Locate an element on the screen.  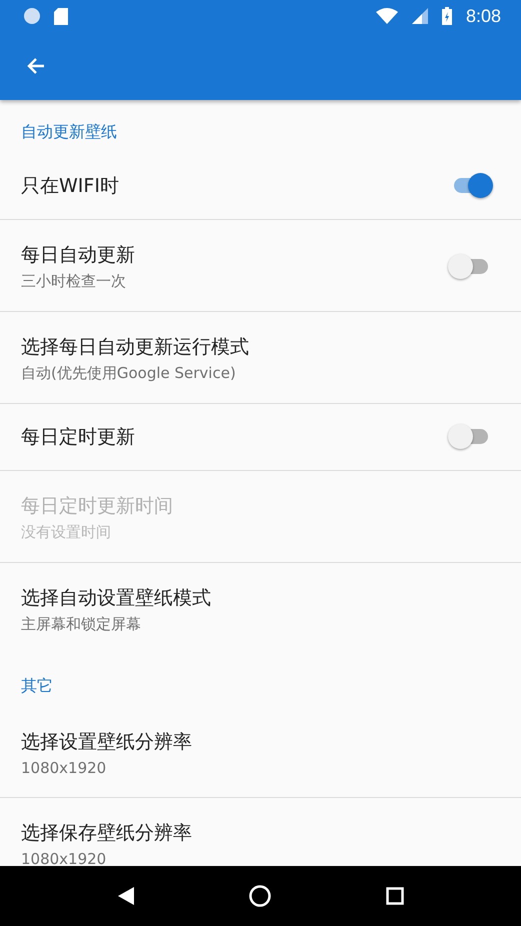
setting-subtitle: 三小时检查一次 is located at coordinates (74, 281).